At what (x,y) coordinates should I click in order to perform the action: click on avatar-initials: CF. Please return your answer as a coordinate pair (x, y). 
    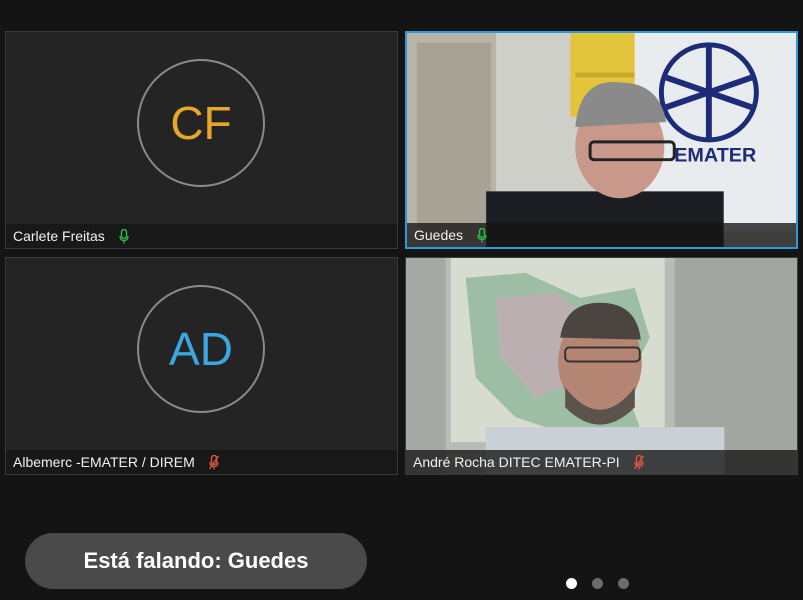
    Looking at the image, I should click on (201, 123).